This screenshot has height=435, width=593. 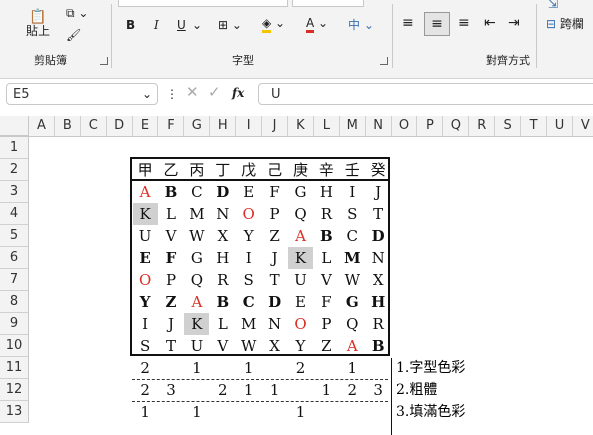 I want to click on font-color-icon: A, so click(x=310, y=24).